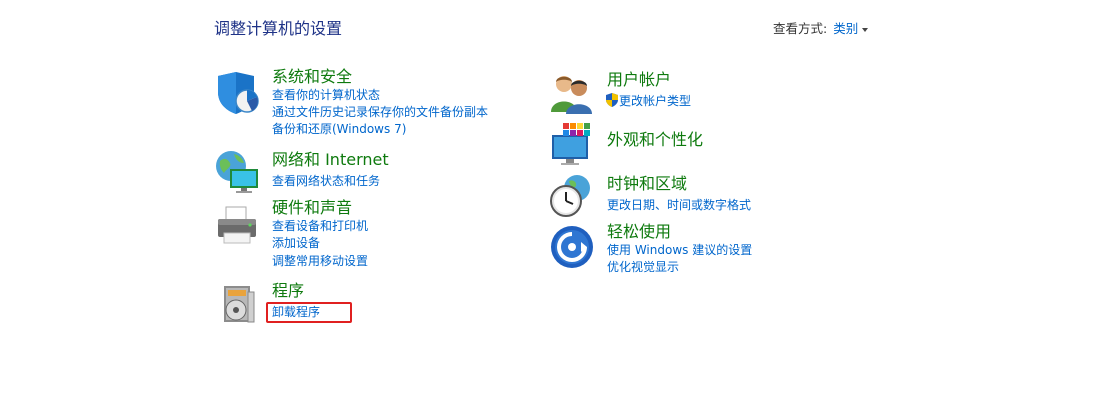 The image size is (1095, 400). I want to click on users-icon, so click(572, 93).